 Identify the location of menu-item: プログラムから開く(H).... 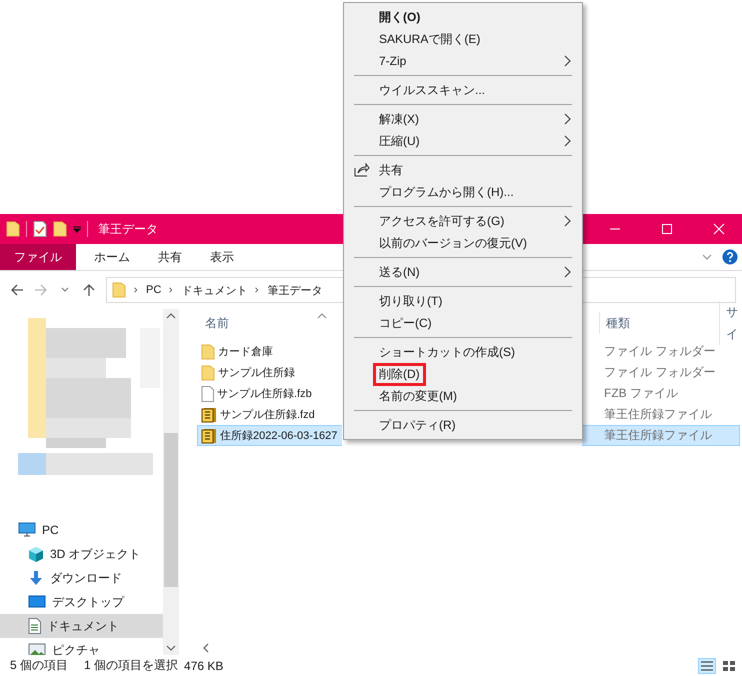
(463, 192).